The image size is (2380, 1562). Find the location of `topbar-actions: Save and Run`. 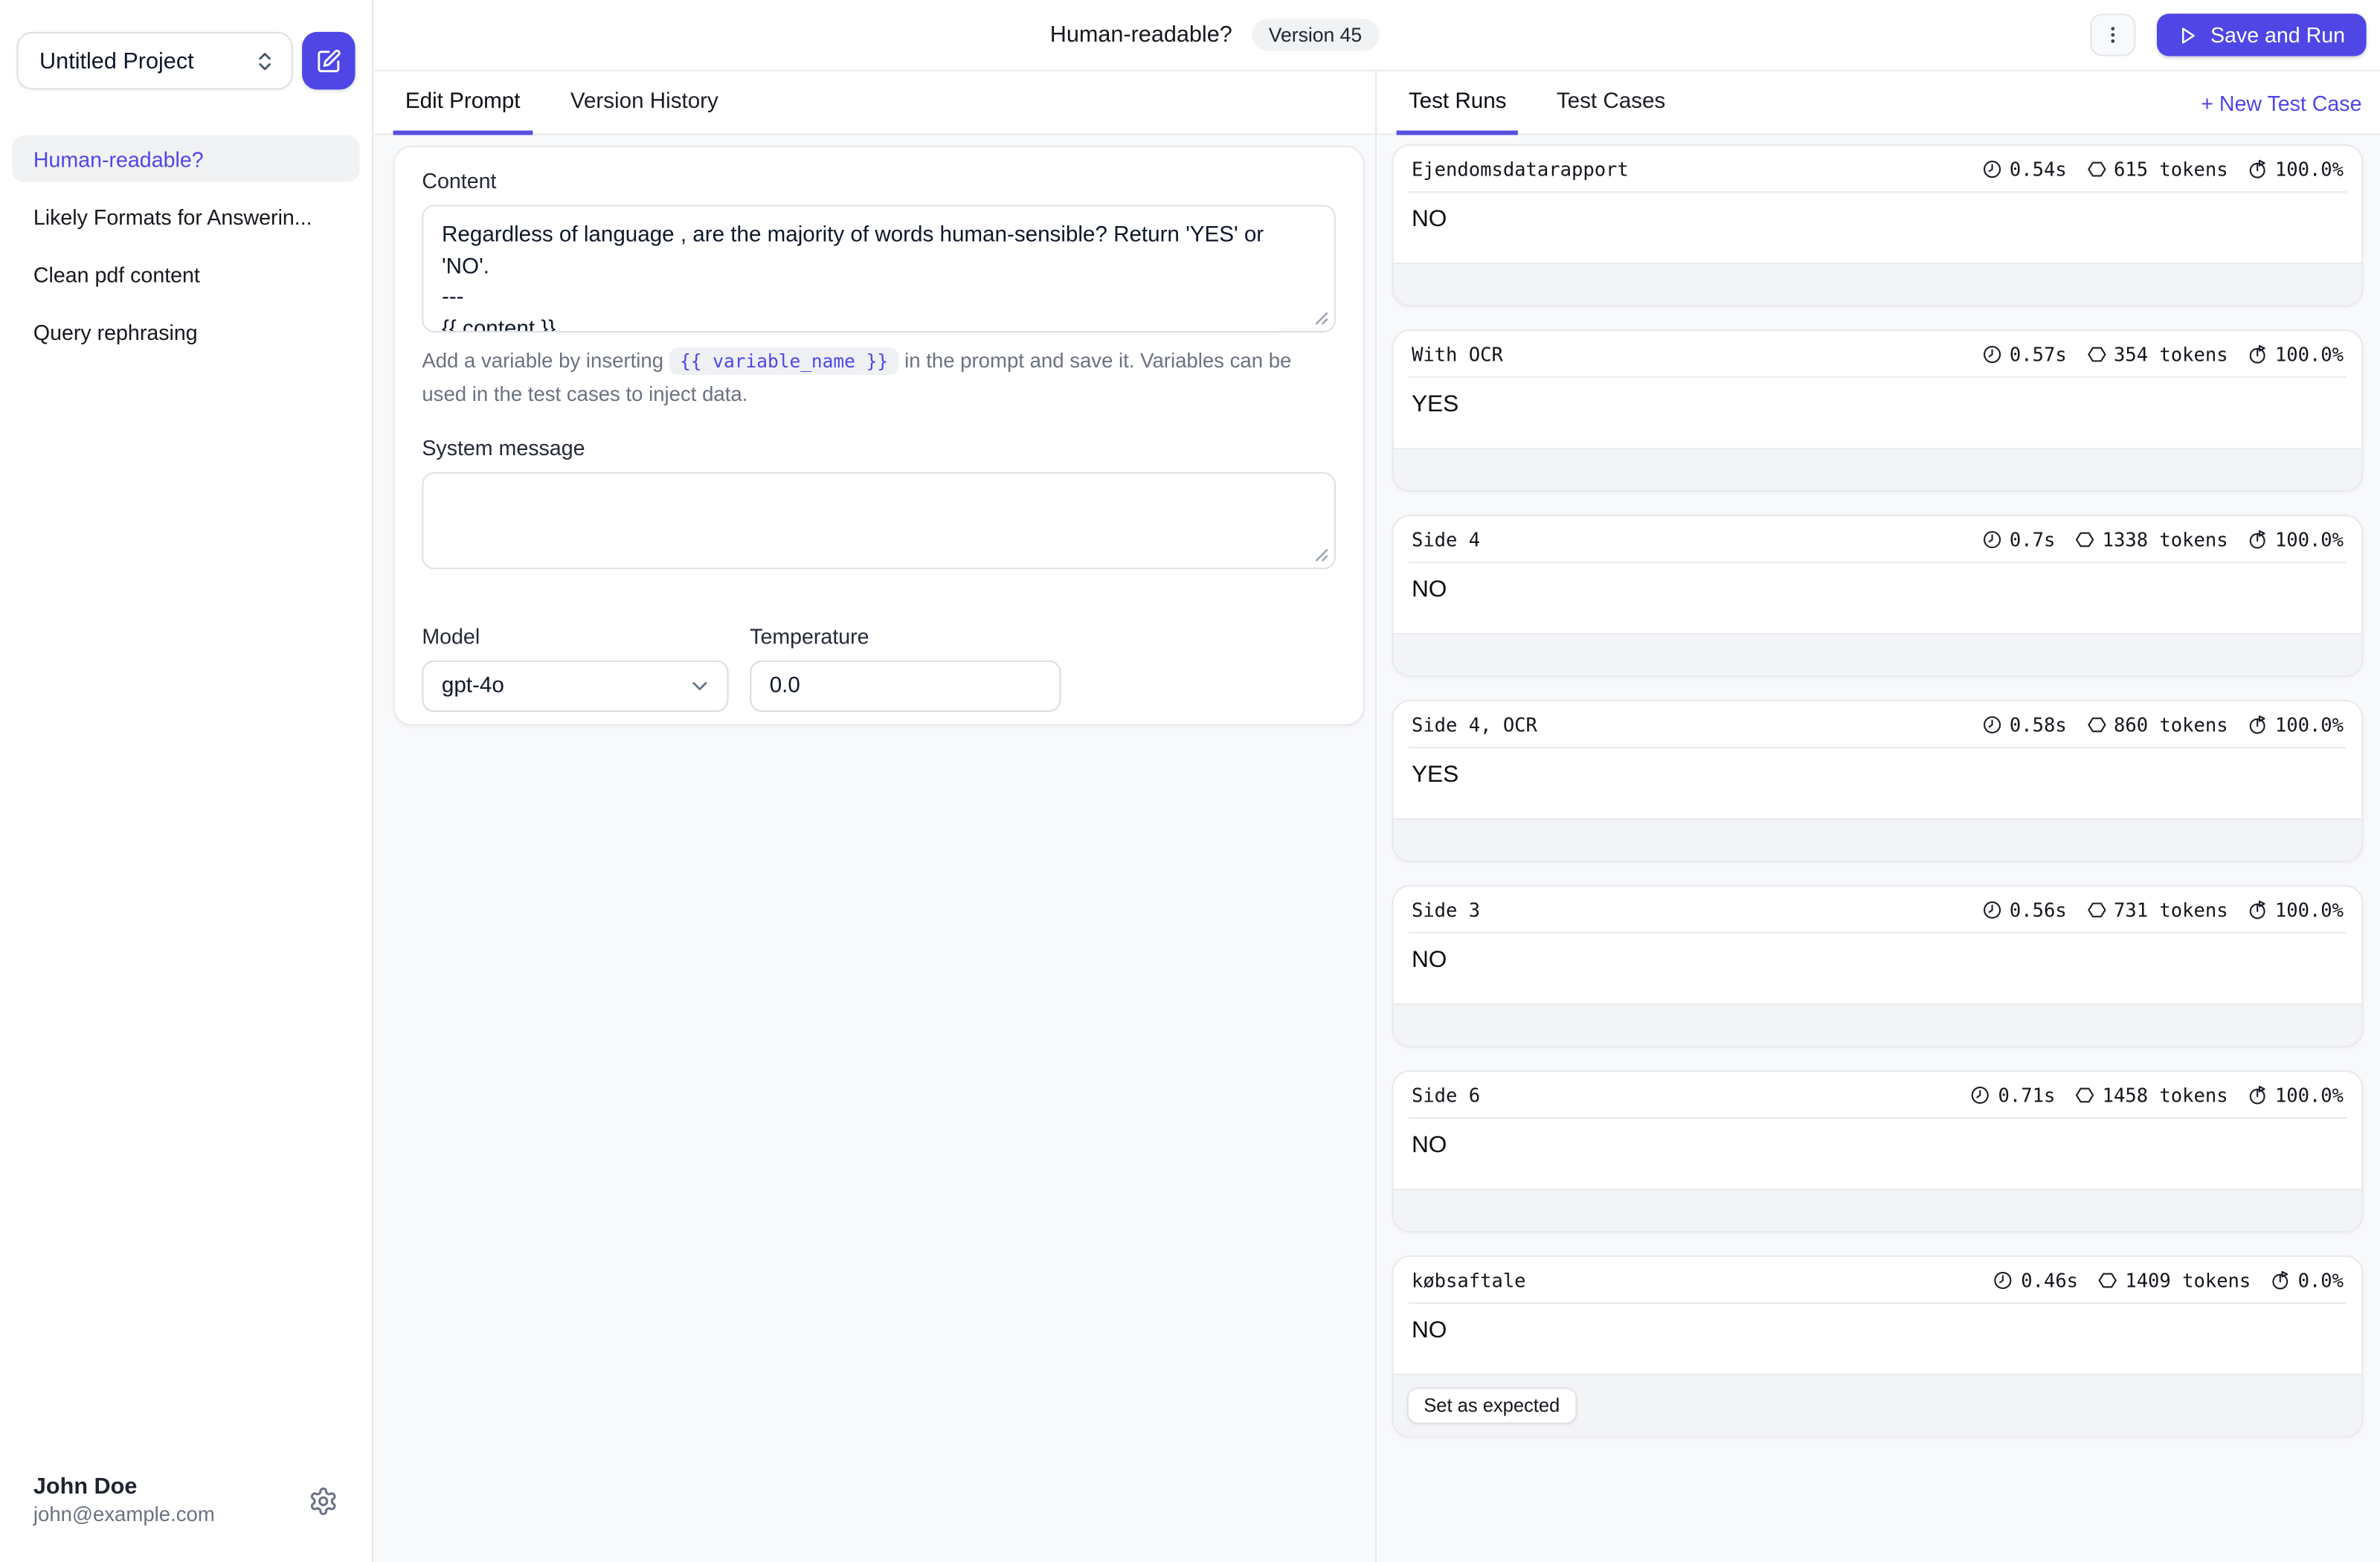

topbar-actions: Save and Run is located at coordinates (2229, 35).